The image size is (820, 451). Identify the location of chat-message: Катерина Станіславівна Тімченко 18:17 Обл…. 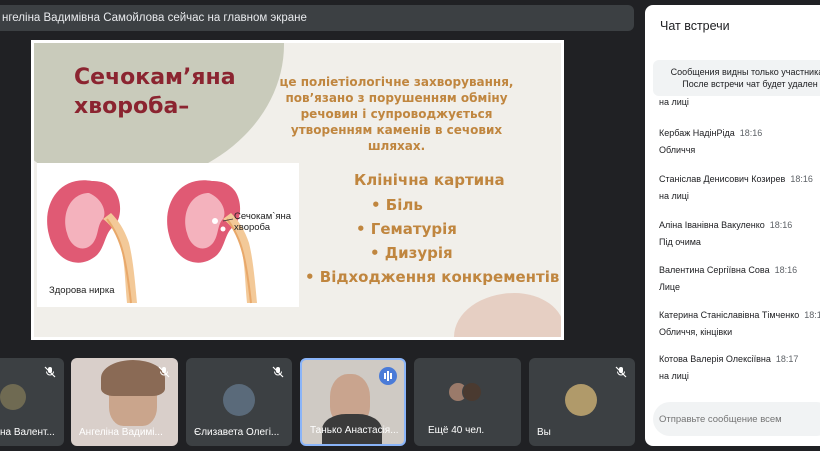
(739, 323).